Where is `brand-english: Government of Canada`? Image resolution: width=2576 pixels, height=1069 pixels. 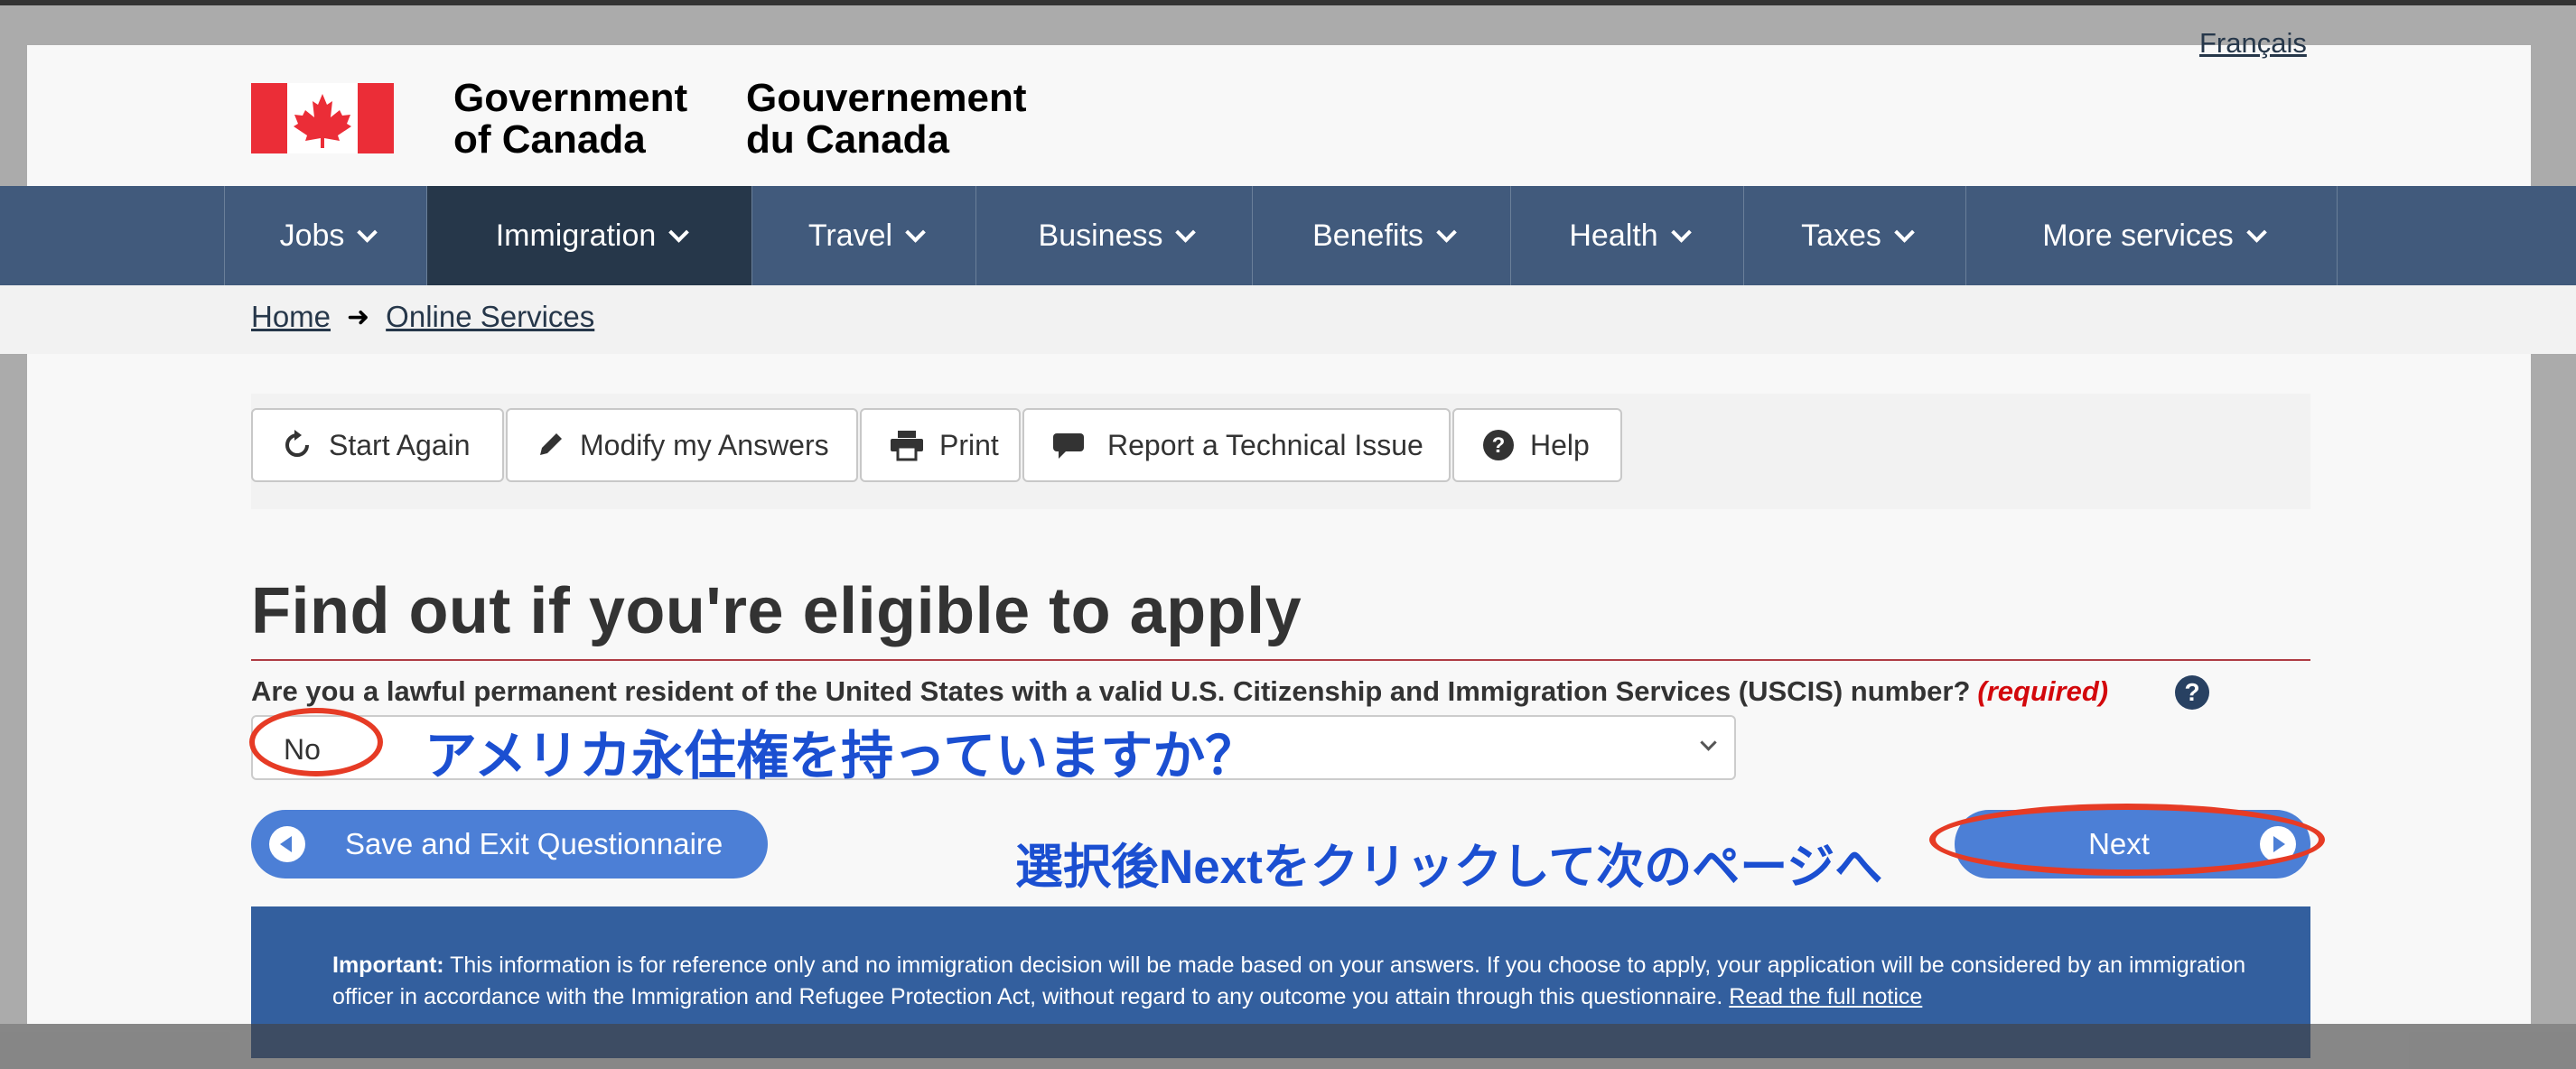
brand-english: Government of Canada is located at coordinates (570, 119).